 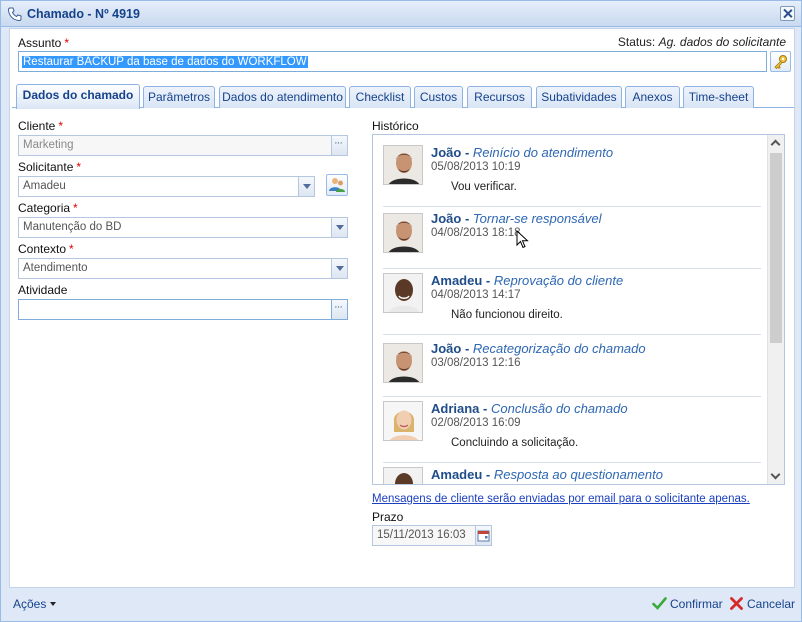 What do you see at coordinates (339, 268) in the screenshot?
I see `contexto-dropdown-button` at bounding box center [339, 268].